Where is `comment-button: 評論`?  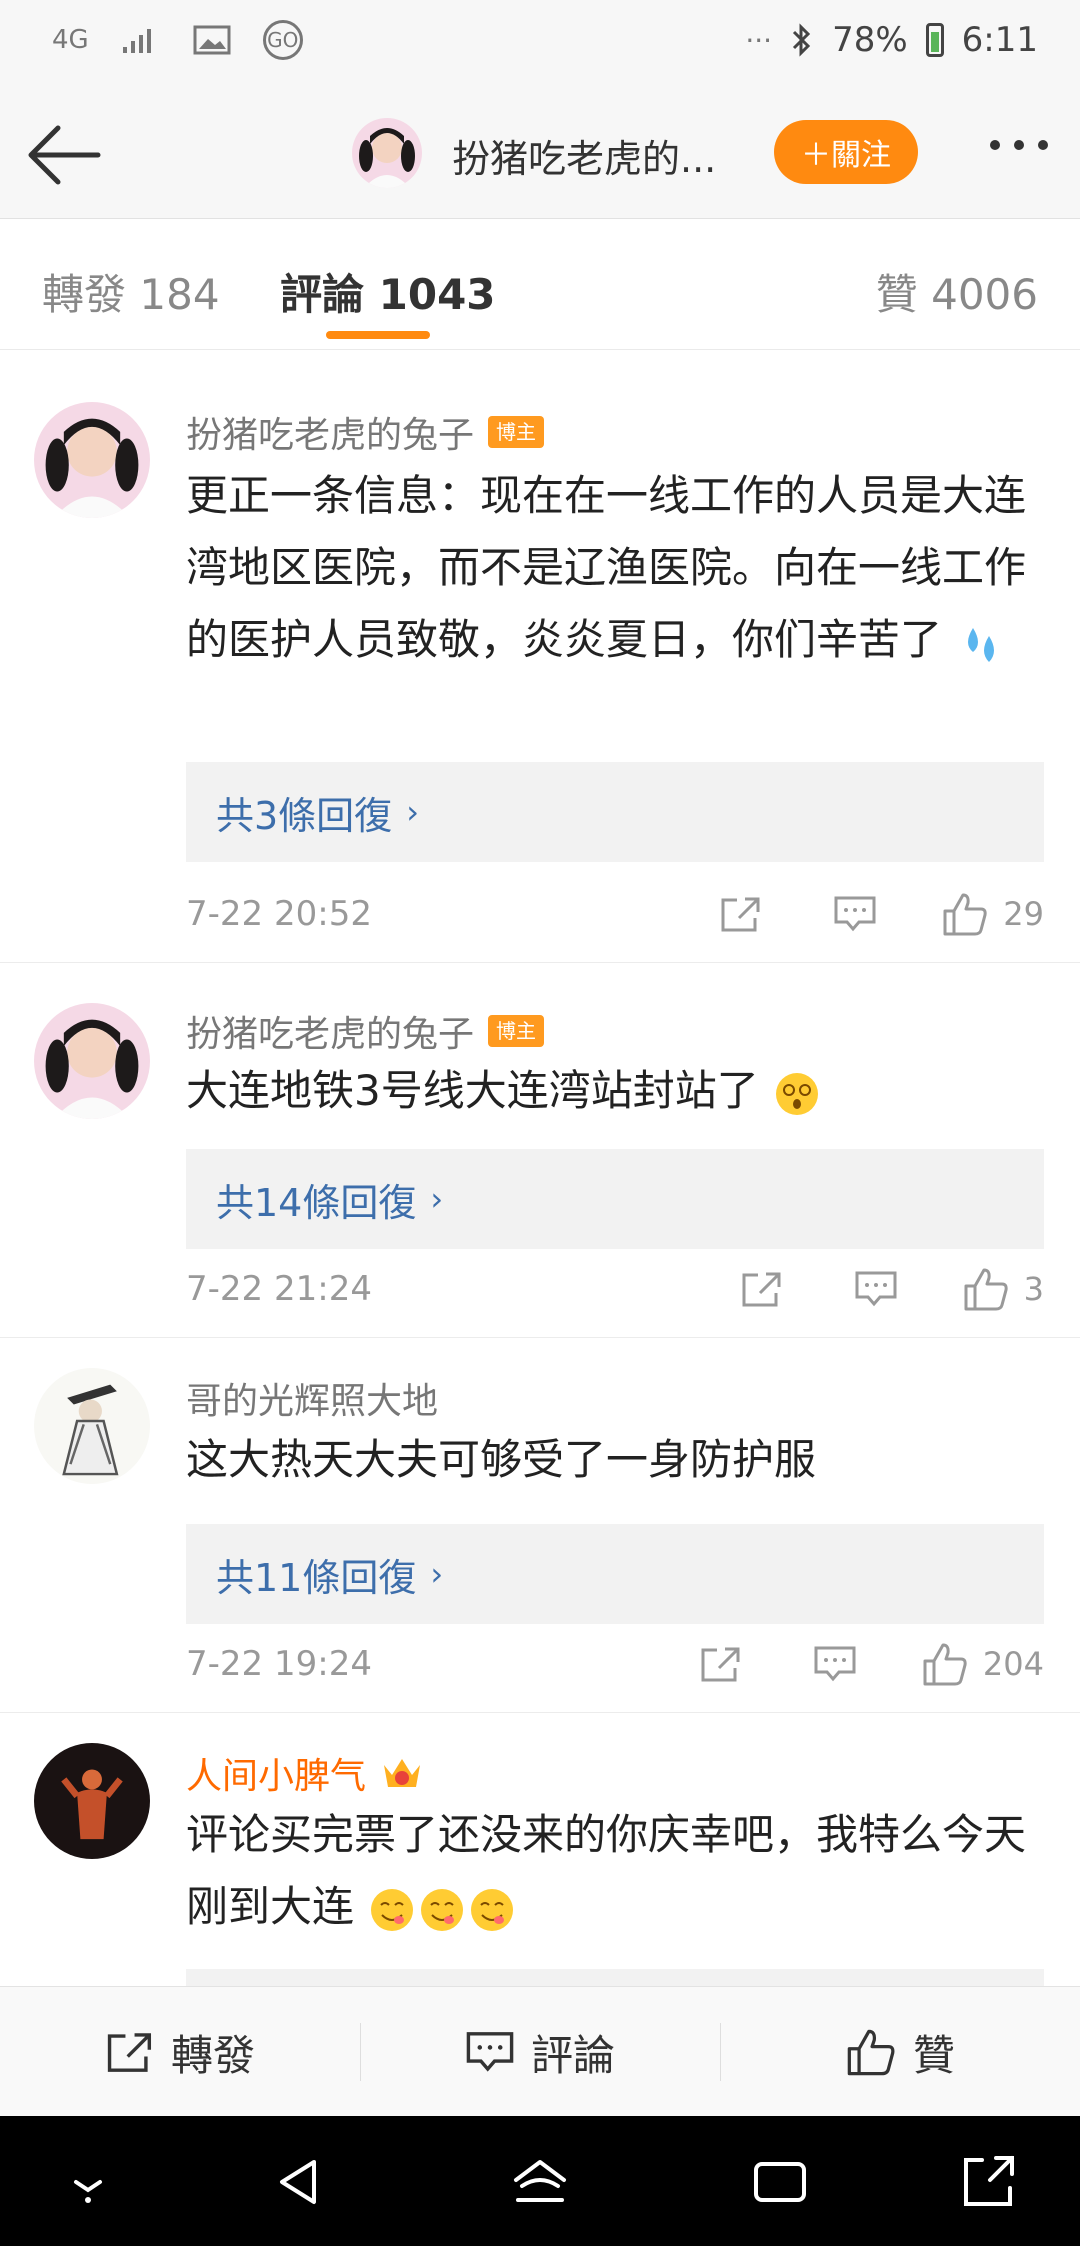 comment-button: 評論 is located at coordinates (540, 2052).